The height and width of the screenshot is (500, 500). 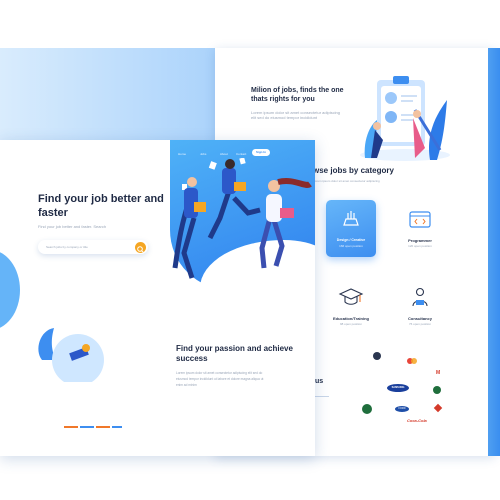 What do you see at coordinates (93, 247) in the screenshot?
I see `search-bar: Search jobs by company or title` at bounding box center [93, 247].